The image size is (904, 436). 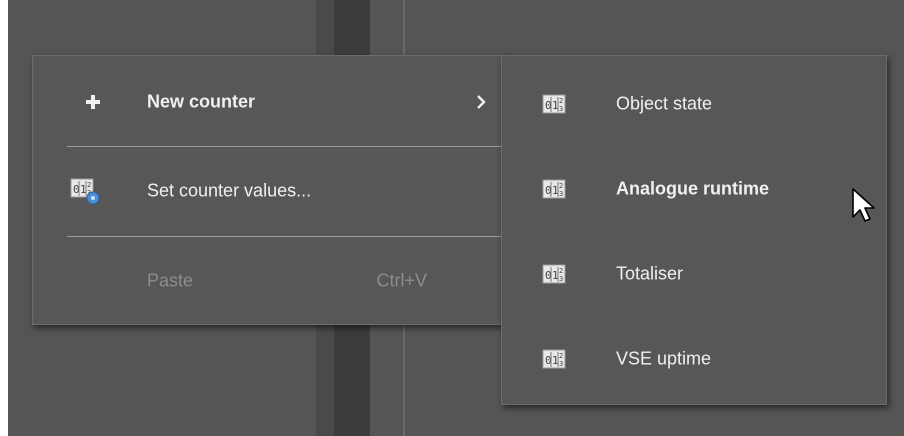 I want to click on menu-item-label: New counter, so click(x=201, y=101).